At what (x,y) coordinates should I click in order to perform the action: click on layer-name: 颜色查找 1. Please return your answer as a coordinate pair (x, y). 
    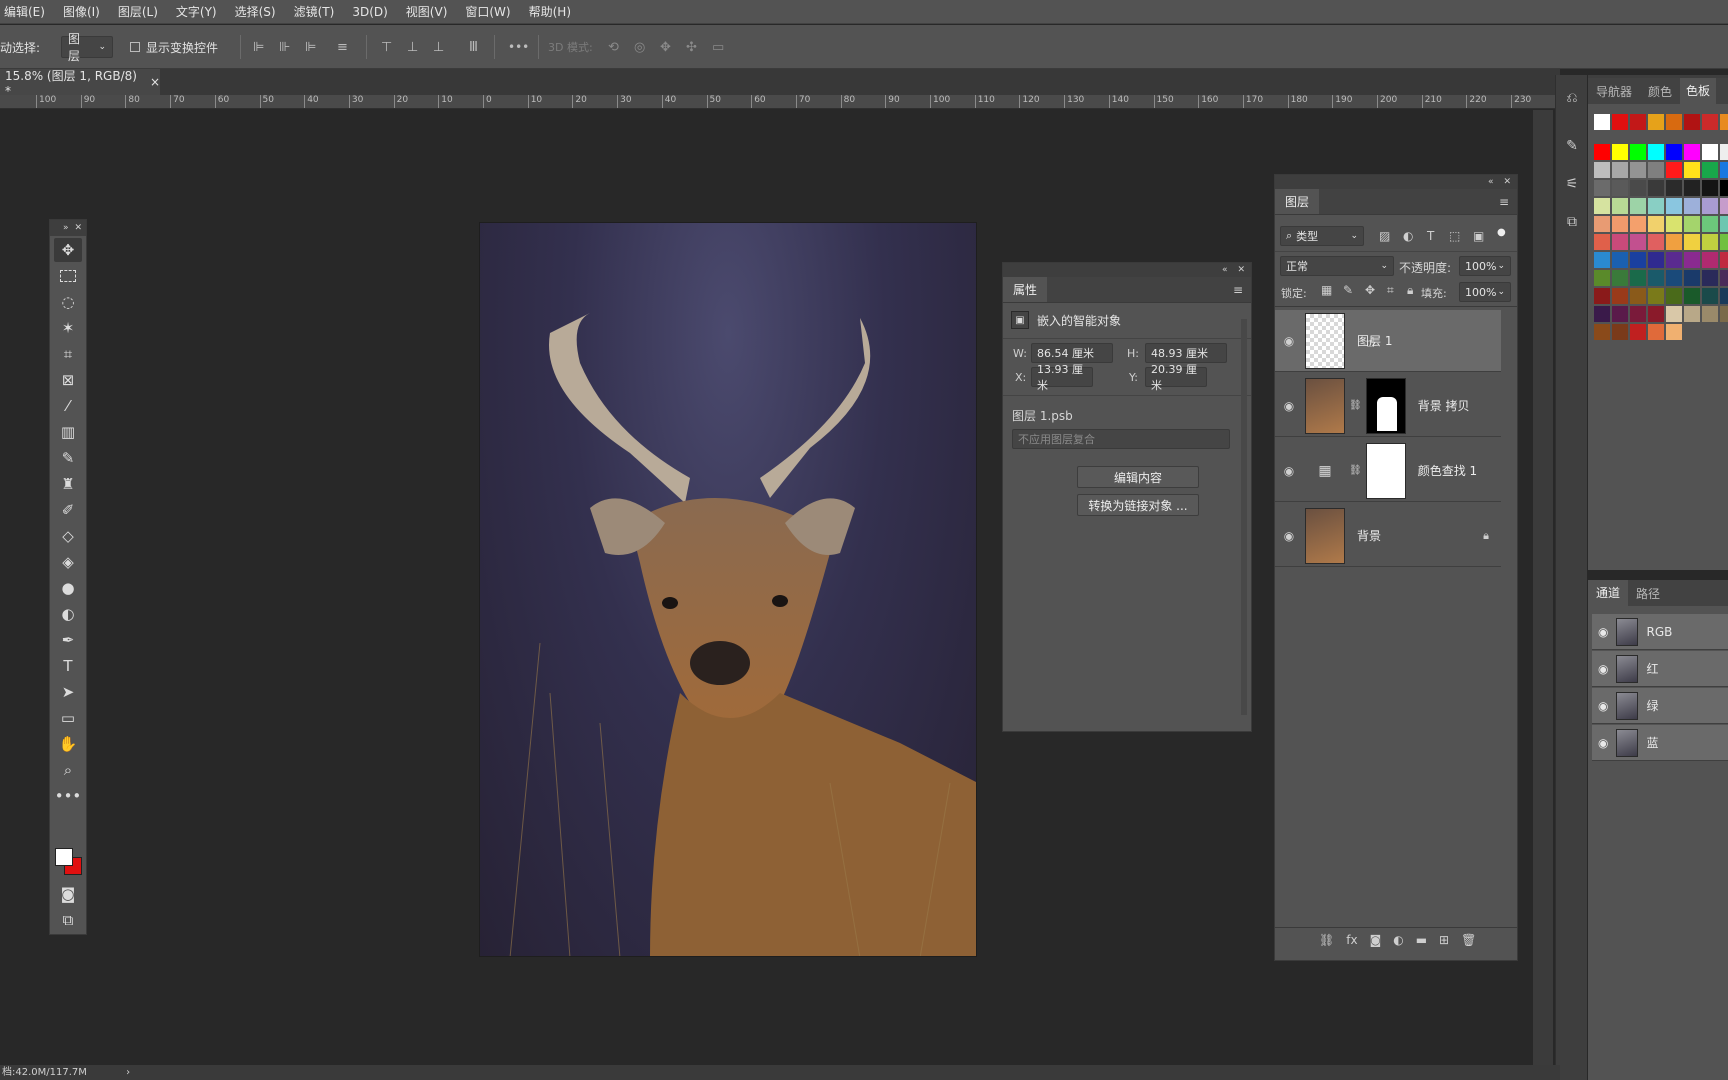
    Looking at the image, I should click on (1447, 470).